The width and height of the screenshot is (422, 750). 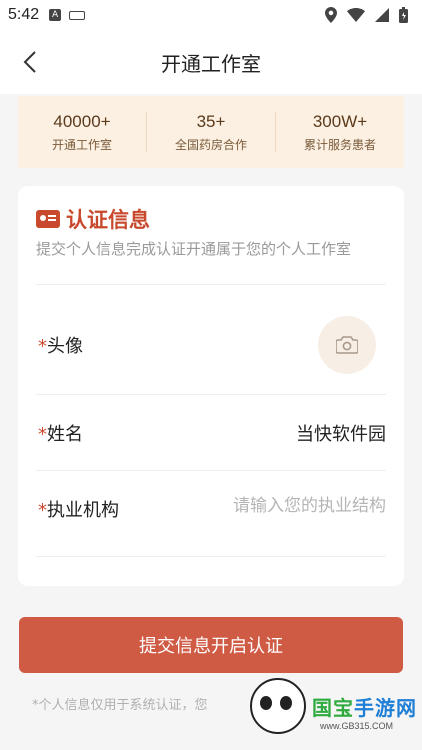 I want to click on stat-pharmacies: 35+ 全国药房合作, so click(x=211, y=132).